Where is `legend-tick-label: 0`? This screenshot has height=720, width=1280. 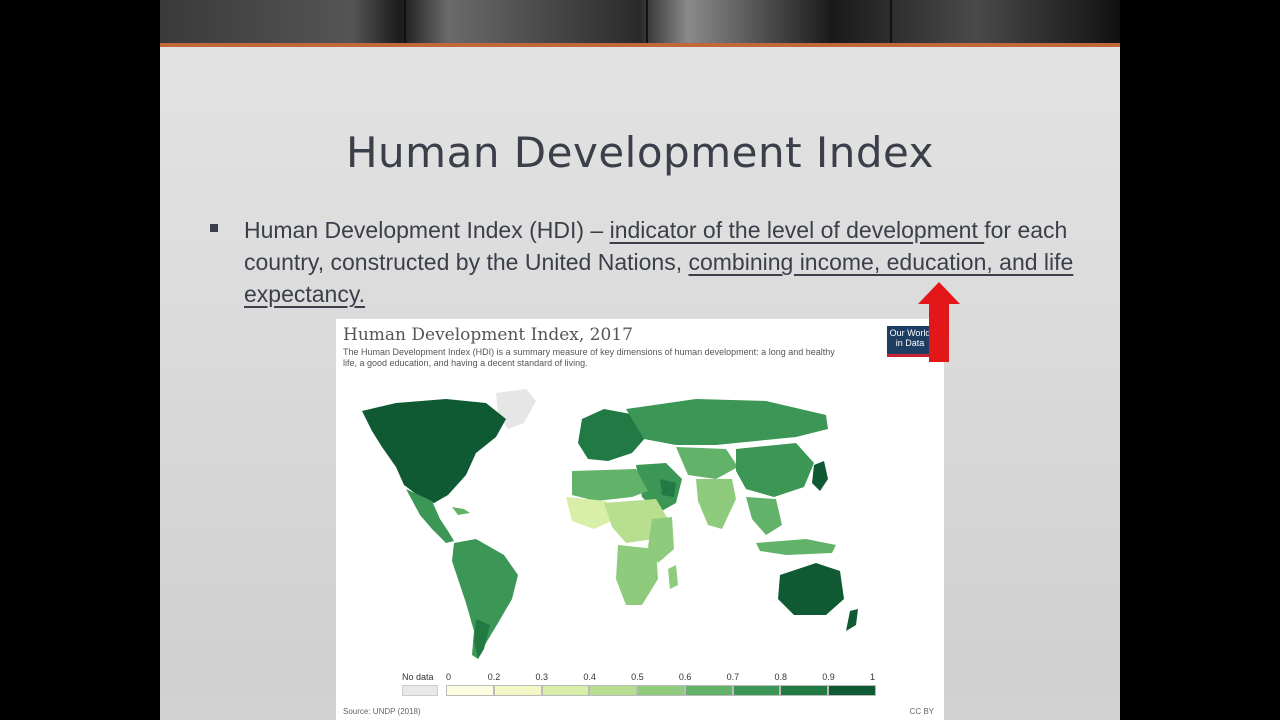
legend-tick-label: 0 is located at coordinates (449, 677).